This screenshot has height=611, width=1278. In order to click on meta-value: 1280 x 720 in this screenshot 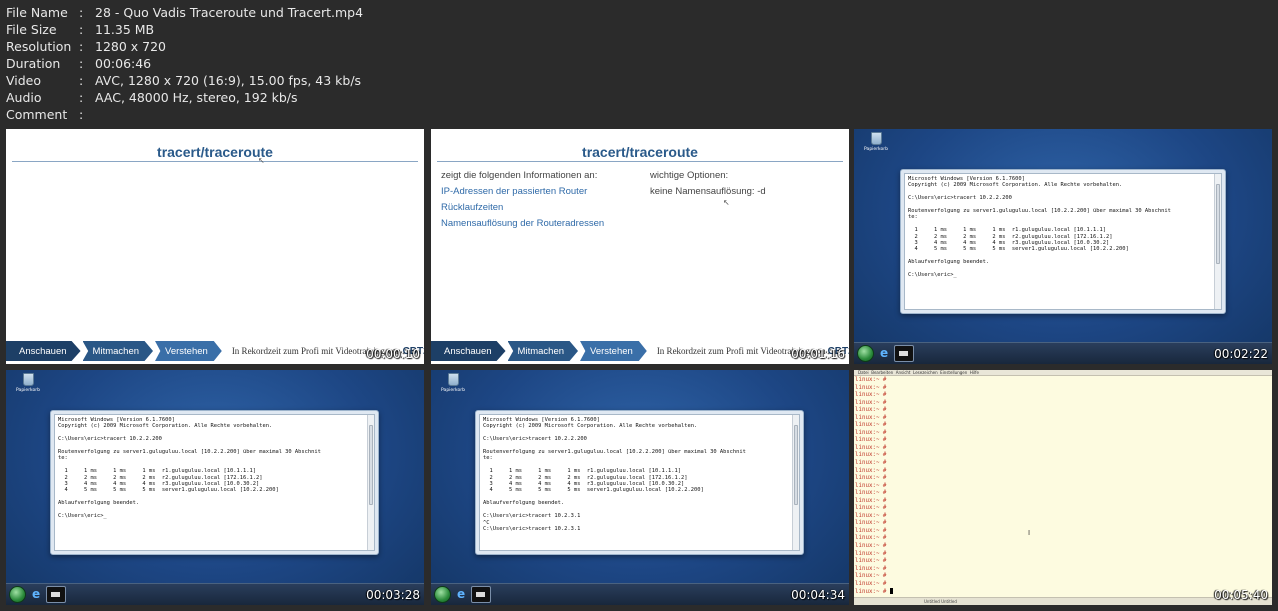, I will do `click(131, 46)`.